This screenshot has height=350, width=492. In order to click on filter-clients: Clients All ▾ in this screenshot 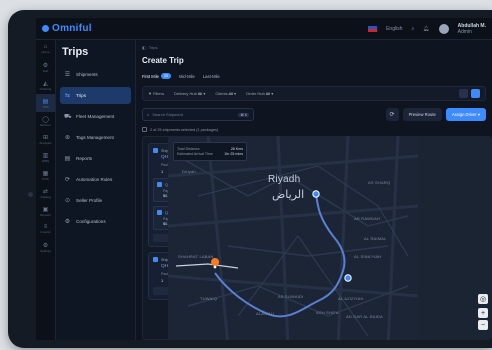, I will do `click(225, 93)`.